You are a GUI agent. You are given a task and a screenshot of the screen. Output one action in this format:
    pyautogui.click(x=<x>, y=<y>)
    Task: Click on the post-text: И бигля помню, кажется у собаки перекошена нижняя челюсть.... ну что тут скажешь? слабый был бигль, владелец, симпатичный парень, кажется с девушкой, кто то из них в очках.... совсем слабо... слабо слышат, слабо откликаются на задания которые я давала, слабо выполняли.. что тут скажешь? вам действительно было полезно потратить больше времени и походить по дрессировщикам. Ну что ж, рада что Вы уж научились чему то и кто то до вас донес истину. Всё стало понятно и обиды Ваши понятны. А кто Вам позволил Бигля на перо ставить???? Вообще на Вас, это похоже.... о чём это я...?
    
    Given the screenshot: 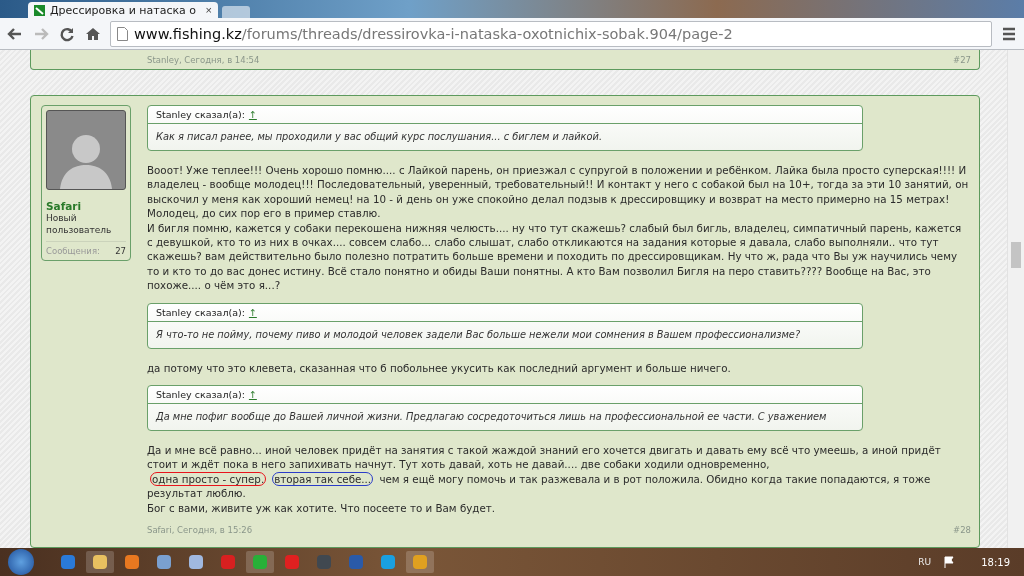 What is the action you would take?
    pyautogui.click(x=555, y=256)
    